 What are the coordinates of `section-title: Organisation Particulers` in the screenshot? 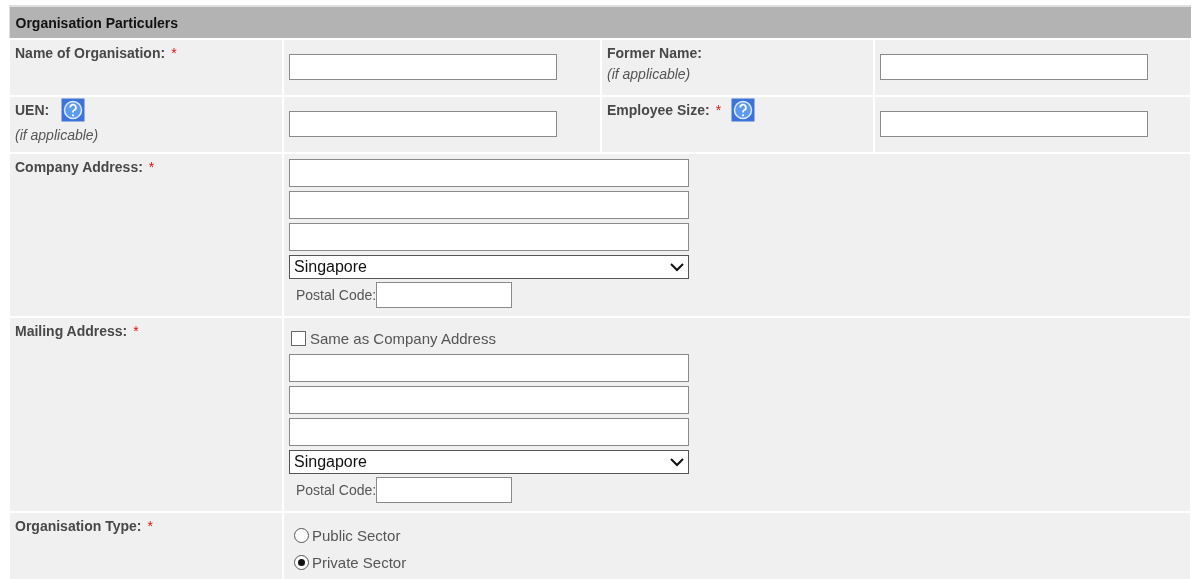 It's located at (600, 22).